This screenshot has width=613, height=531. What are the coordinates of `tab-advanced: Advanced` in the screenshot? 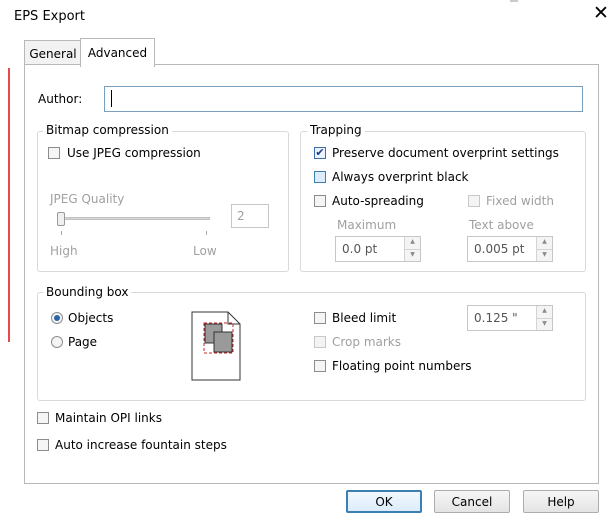 It's located at (117, 52).